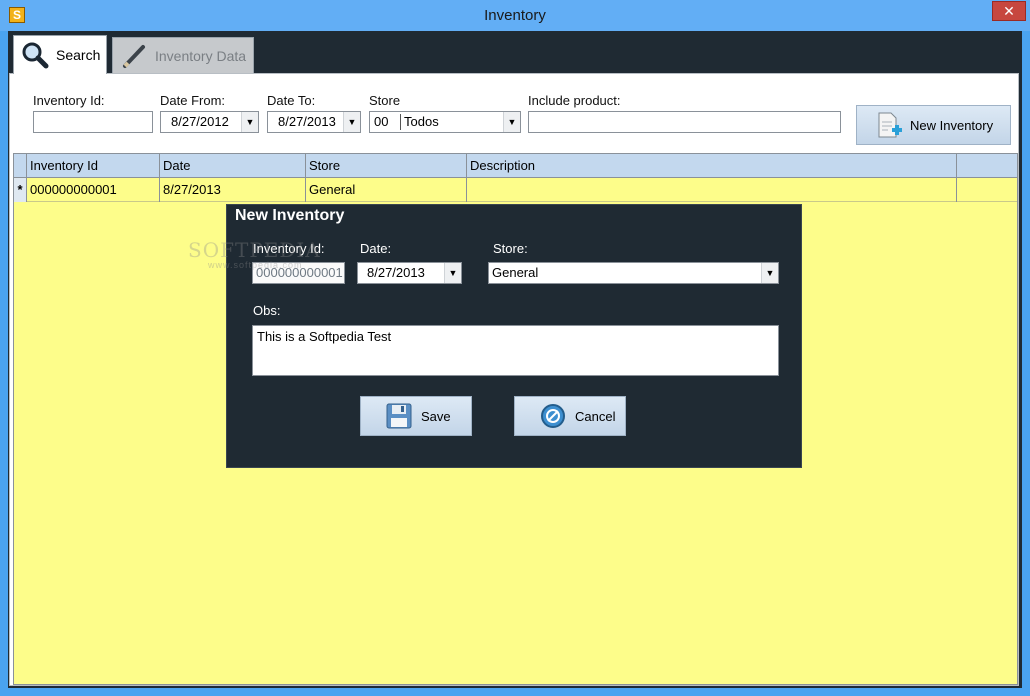 The image size is (1030, 696). What do you see at coordinates (386, 190) in the screenshot?
I see `cell-store: General` at bounding box center [386, 190].